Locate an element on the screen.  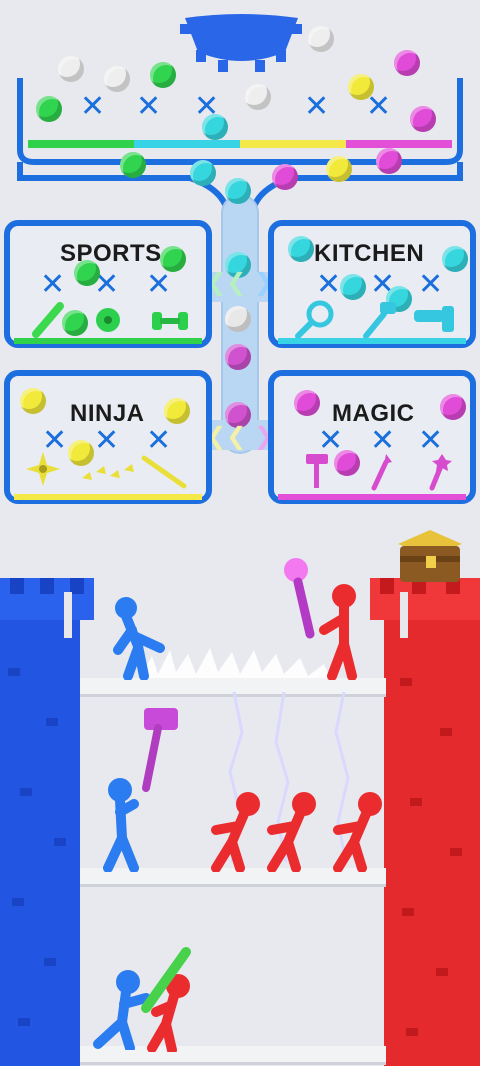
shuriken-icon is located at coordinates (43, 469).